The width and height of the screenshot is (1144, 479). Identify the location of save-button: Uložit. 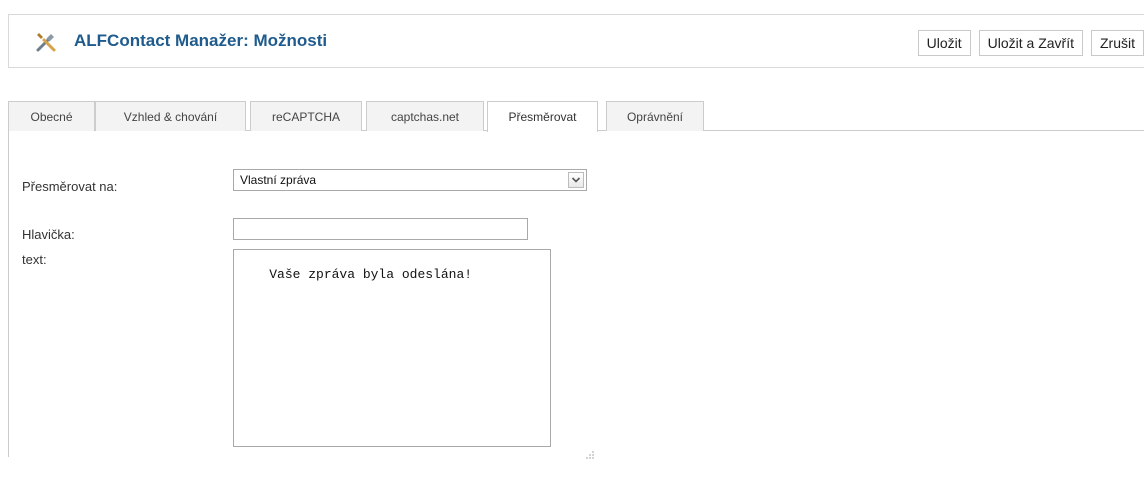
(944, 43).